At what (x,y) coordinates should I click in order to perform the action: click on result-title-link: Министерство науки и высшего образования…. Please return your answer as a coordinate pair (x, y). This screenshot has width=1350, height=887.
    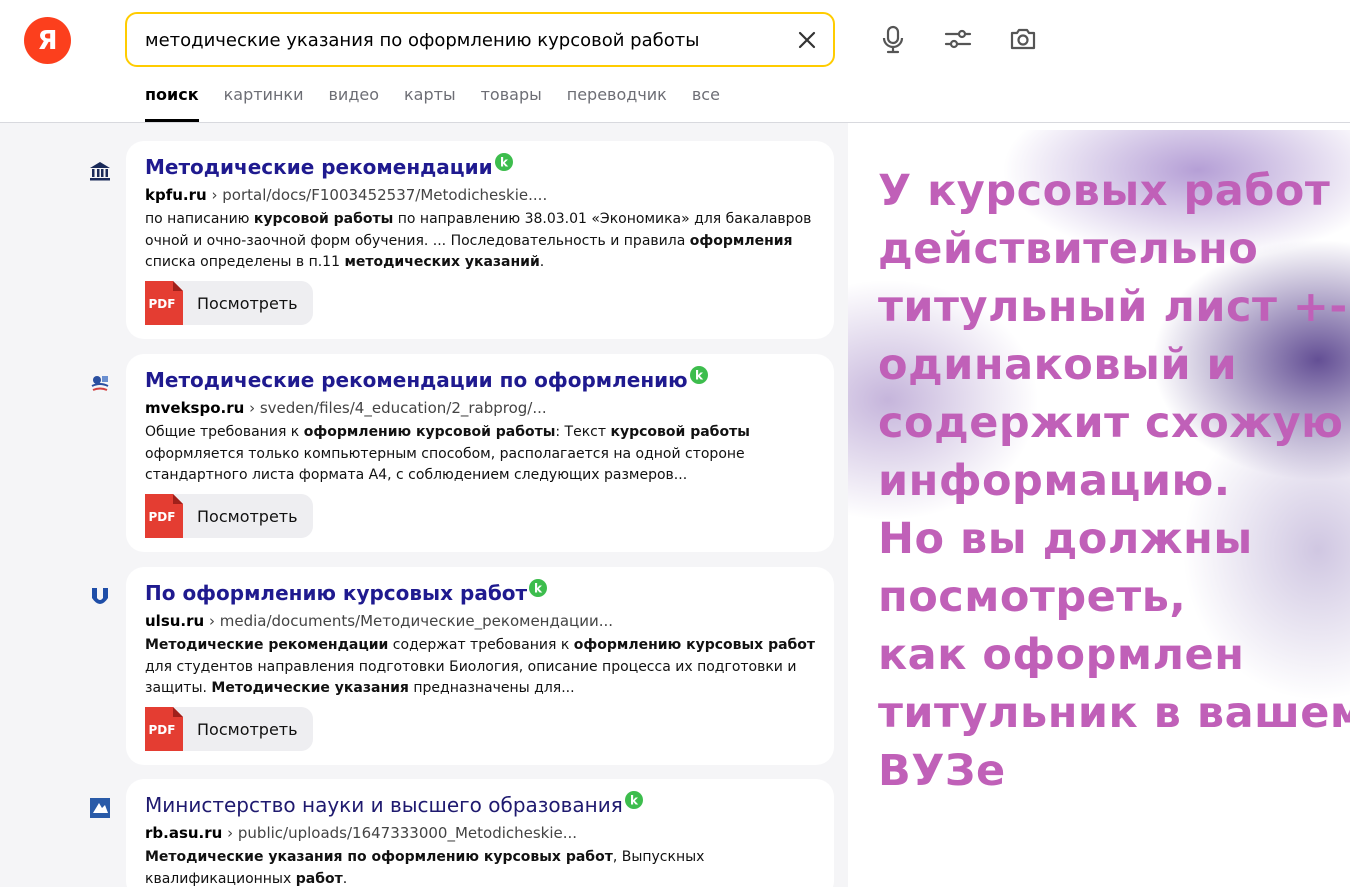
    Looking at the image, I should click on (394, 804).